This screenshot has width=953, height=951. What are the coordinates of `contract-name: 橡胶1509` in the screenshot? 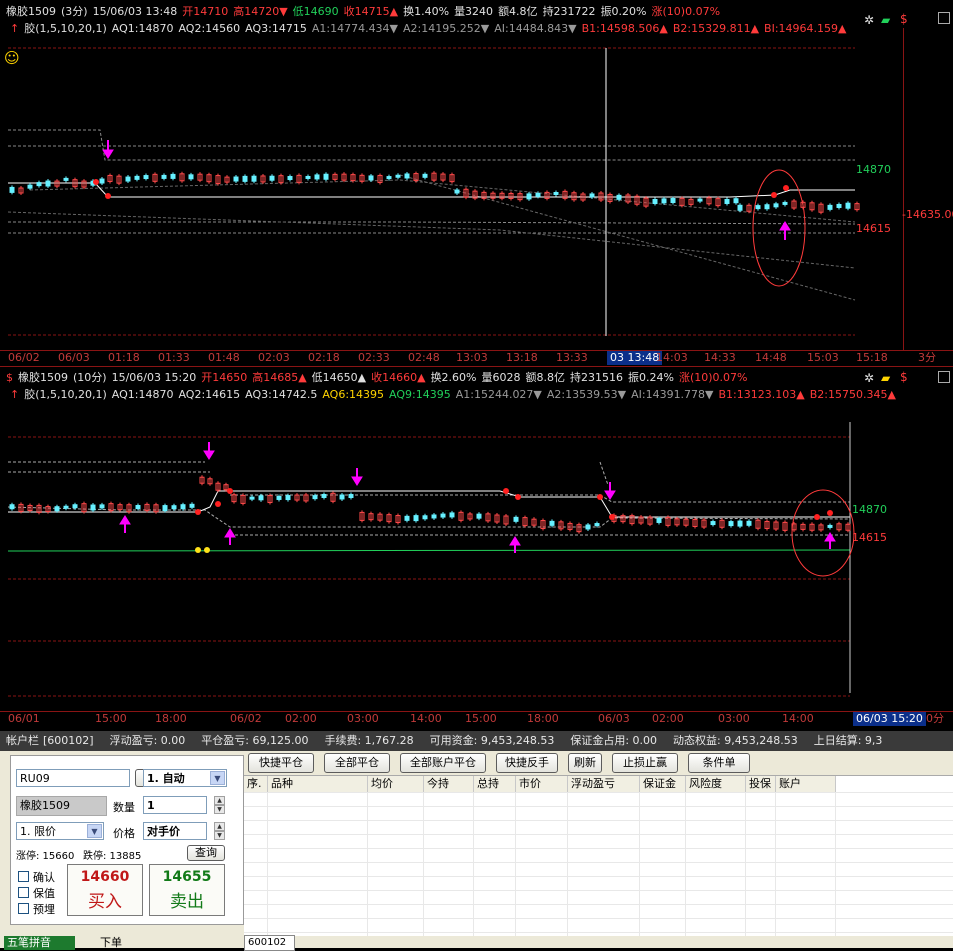 It's located at (61, 806).